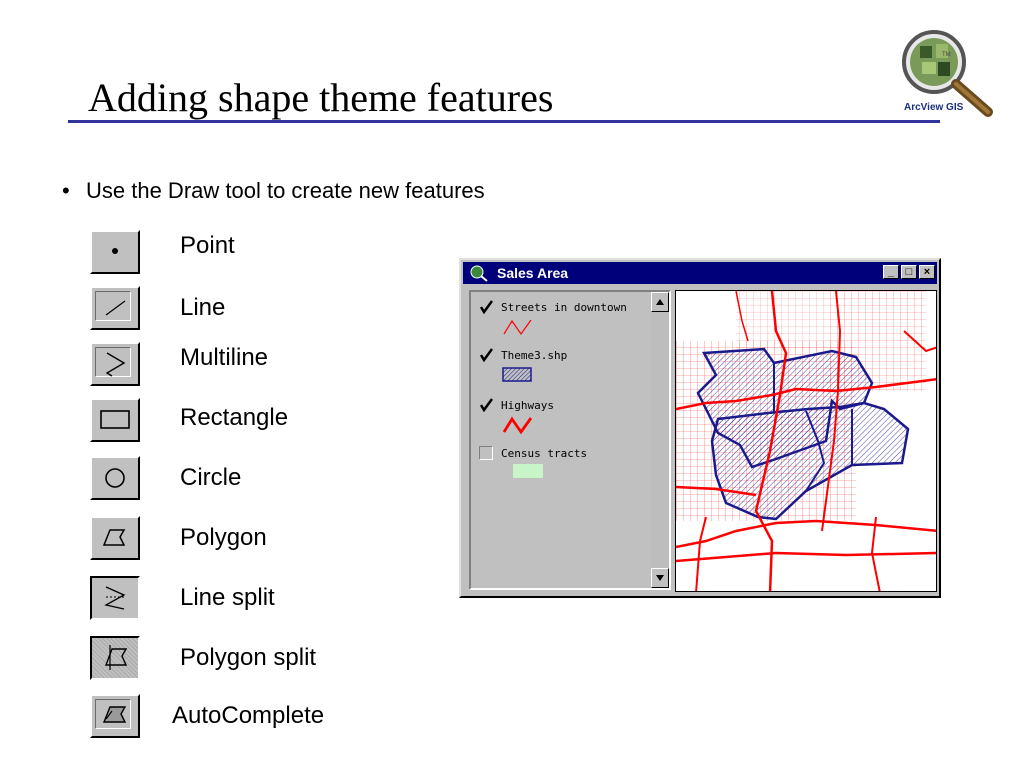 The width and height of the screenshot is (1024, 768). I want to click on slide-title: Adding shape theme features, so click(321, 97).